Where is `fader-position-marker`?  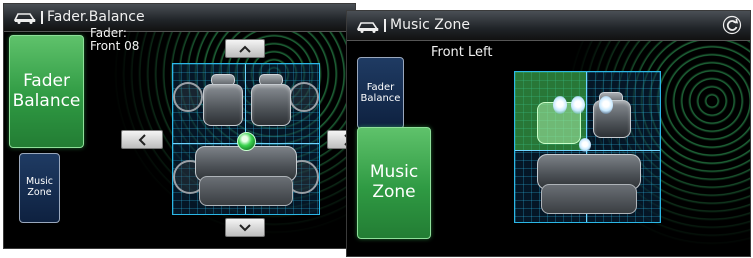 fader-position-marker is located at coordinates (246, 141).